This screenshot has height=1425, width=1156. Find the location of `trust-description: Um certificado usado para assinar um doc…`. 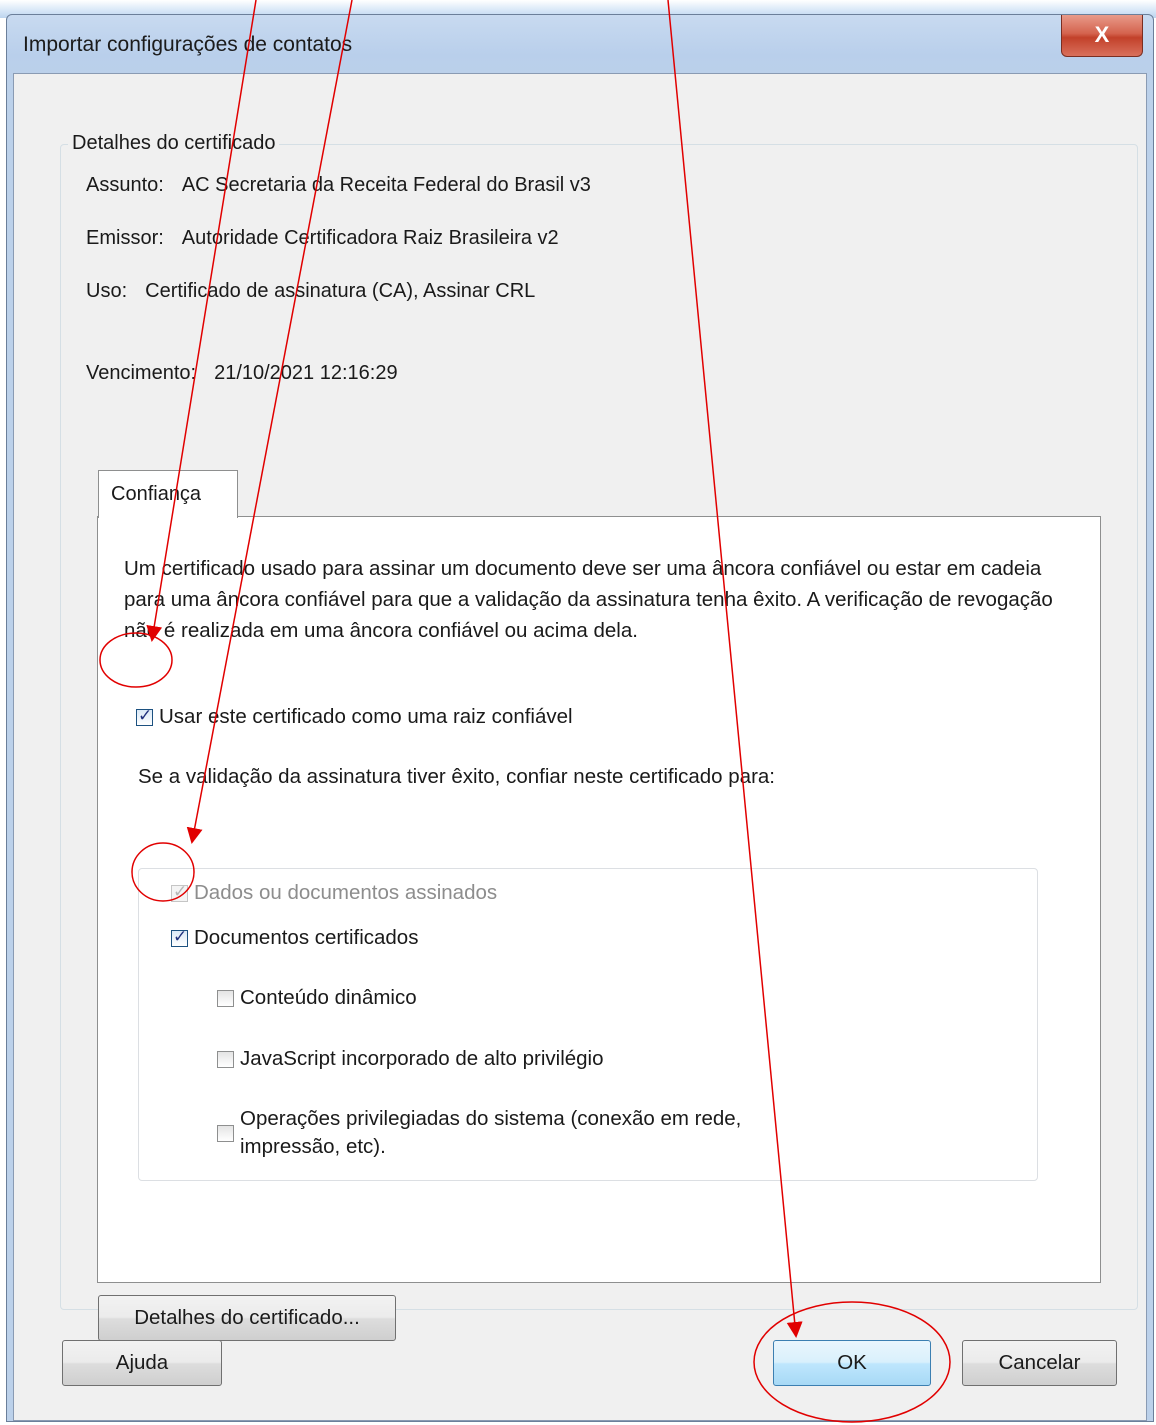

trust-description: Um certificado usado para assinar um doc… is located at coordinates (588, 599).